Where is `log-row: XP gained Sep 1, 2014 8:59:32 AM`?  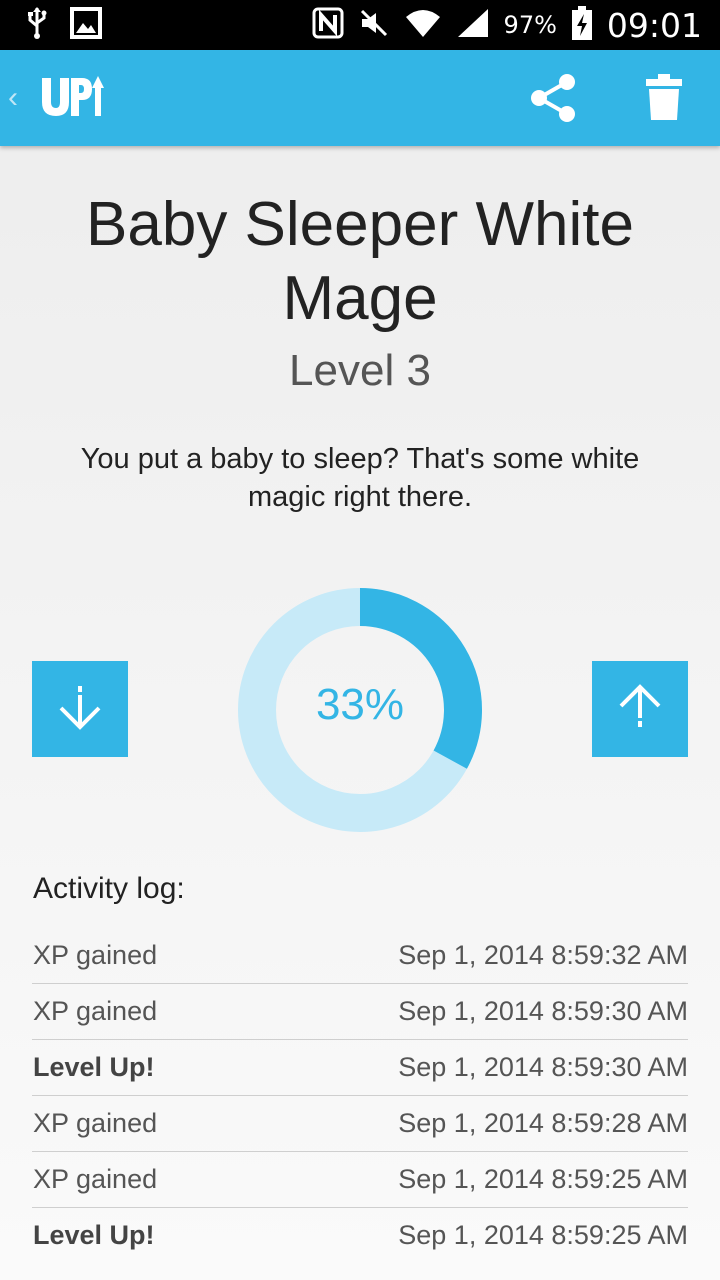
log-row: XP gained Sep 1, 2014 8:59:32 AM is located at coordinates (360, 956).